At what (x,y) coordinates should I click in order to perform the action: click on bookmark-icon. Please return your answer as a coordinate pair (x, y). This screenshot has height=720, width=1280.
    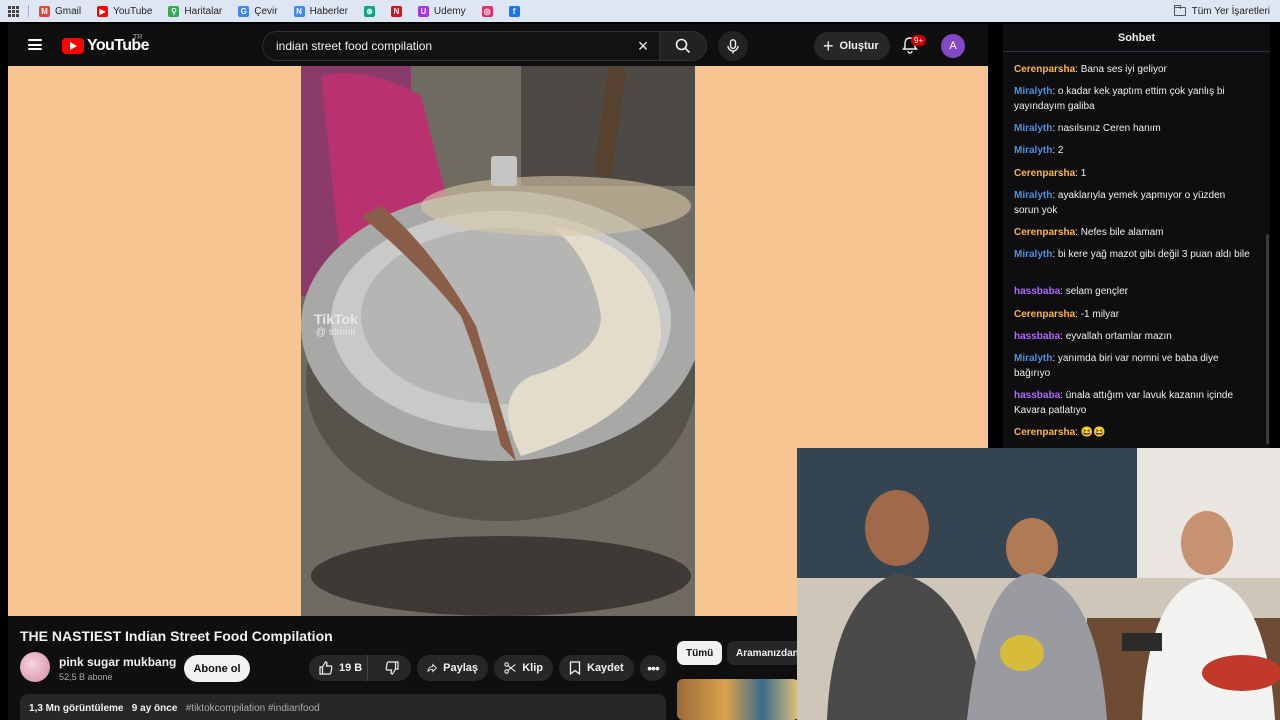
    Looking at the image, I should click on (575, 668).